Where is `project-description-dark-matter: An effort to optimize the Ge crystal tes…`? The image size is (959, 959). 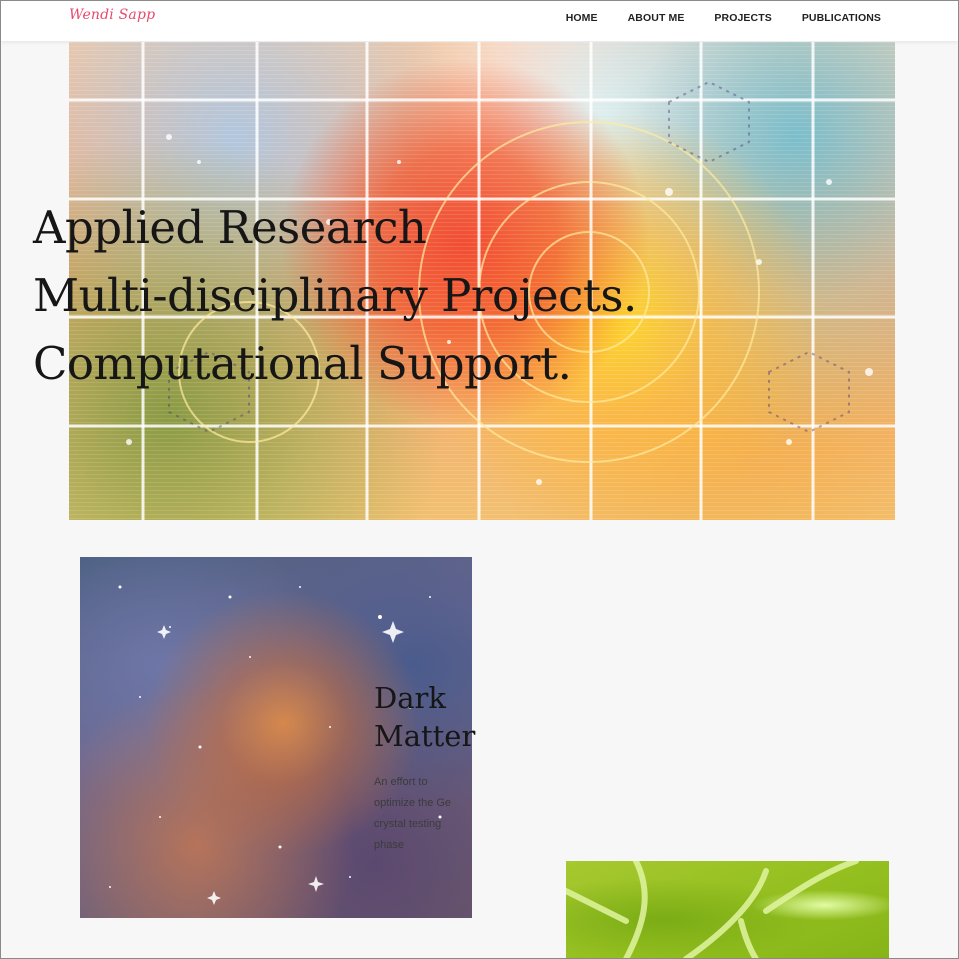 project-description-dark-matter: An effort to optimize the Ge crystal tes… is located at coordinates (413, 813).